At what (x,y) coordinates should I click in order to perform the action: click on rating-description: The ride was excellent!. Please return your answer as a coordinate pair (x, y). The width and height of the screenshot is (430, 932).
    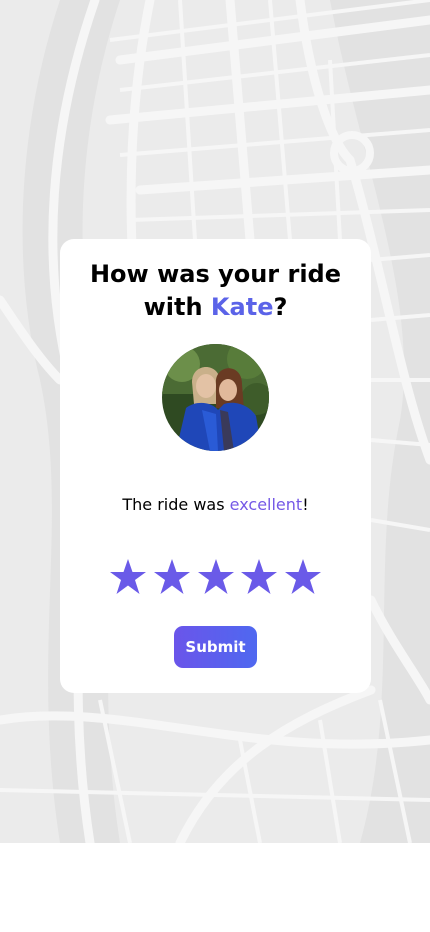
    Looking at the image, I should click on (215, 504).